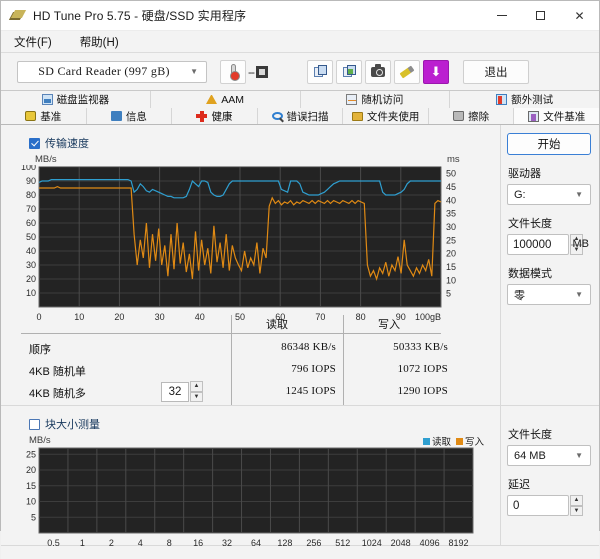 This screenshot has height=559, width=600. I want to click on benchmark-icon, so click(31, 116).